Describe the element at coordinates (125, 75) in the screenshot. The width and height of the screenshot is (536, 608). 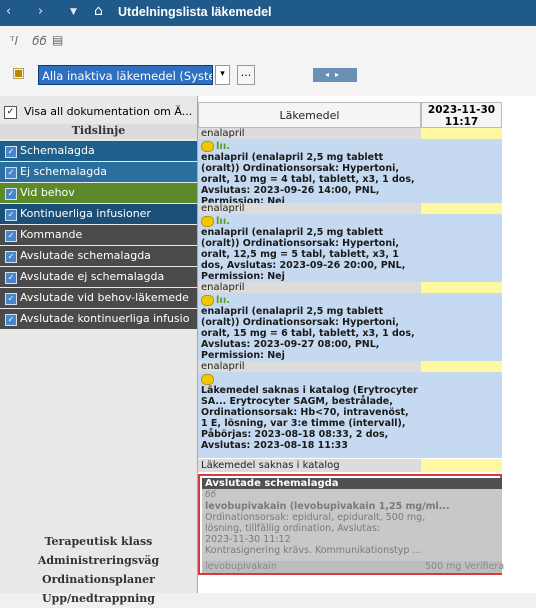
I see `filter-select: Alla inaktiva läkemedel (System)` at that location.